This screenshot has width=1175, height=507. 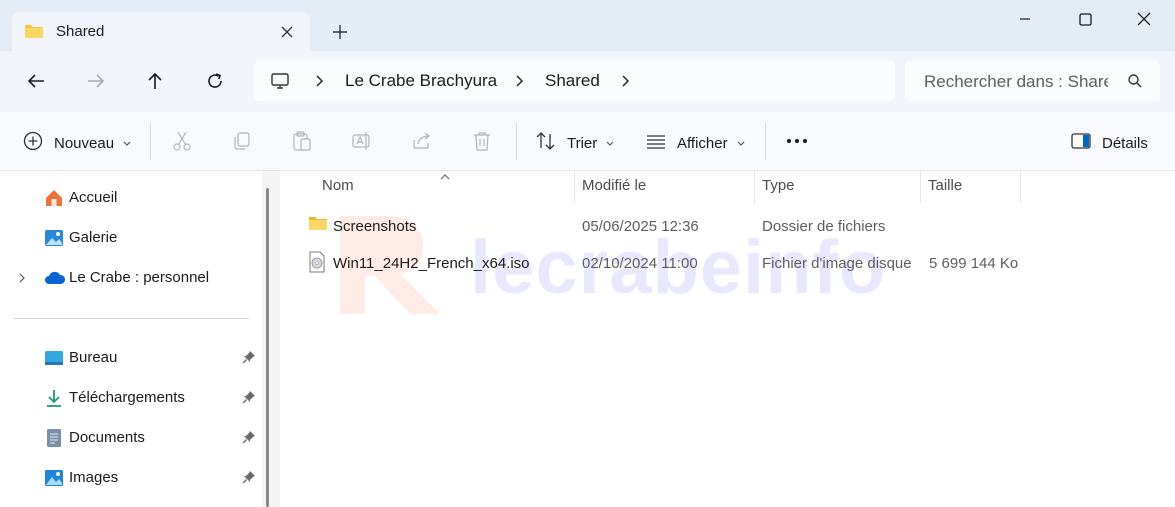 What do you see at coordinates (431, 263) in the screenshot?
I see `file-name: Win11_24H2_French_x64.iso` at bounding box center [431, 263].